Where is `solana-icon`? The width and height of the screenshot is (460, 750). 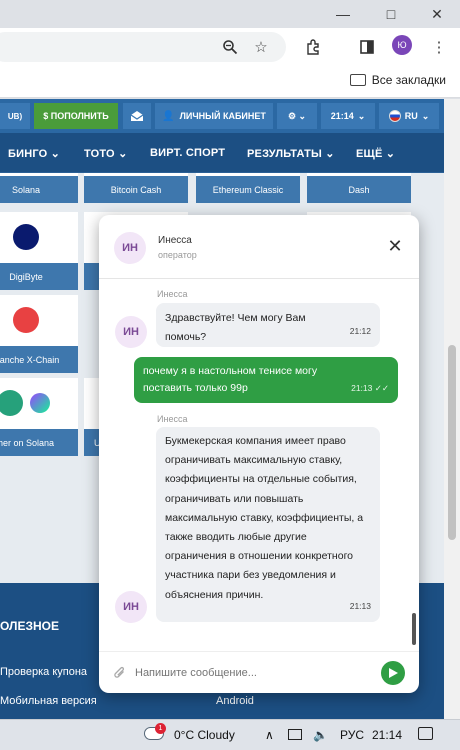
solana-icon is located at coordinates (40, 403).